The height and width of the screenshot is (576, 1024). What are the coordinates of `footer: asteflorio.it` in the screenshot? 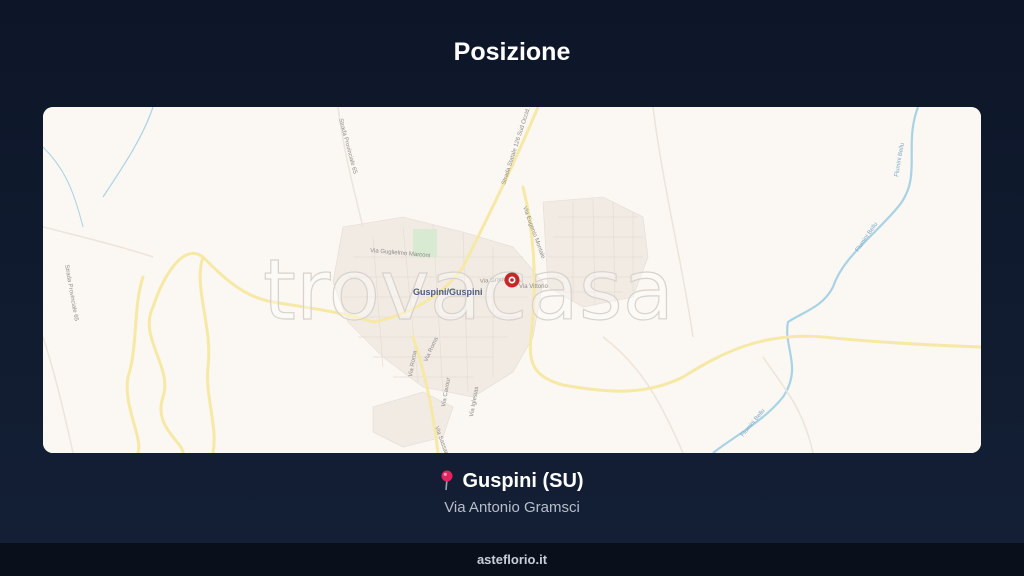 It's located at (512, 559).